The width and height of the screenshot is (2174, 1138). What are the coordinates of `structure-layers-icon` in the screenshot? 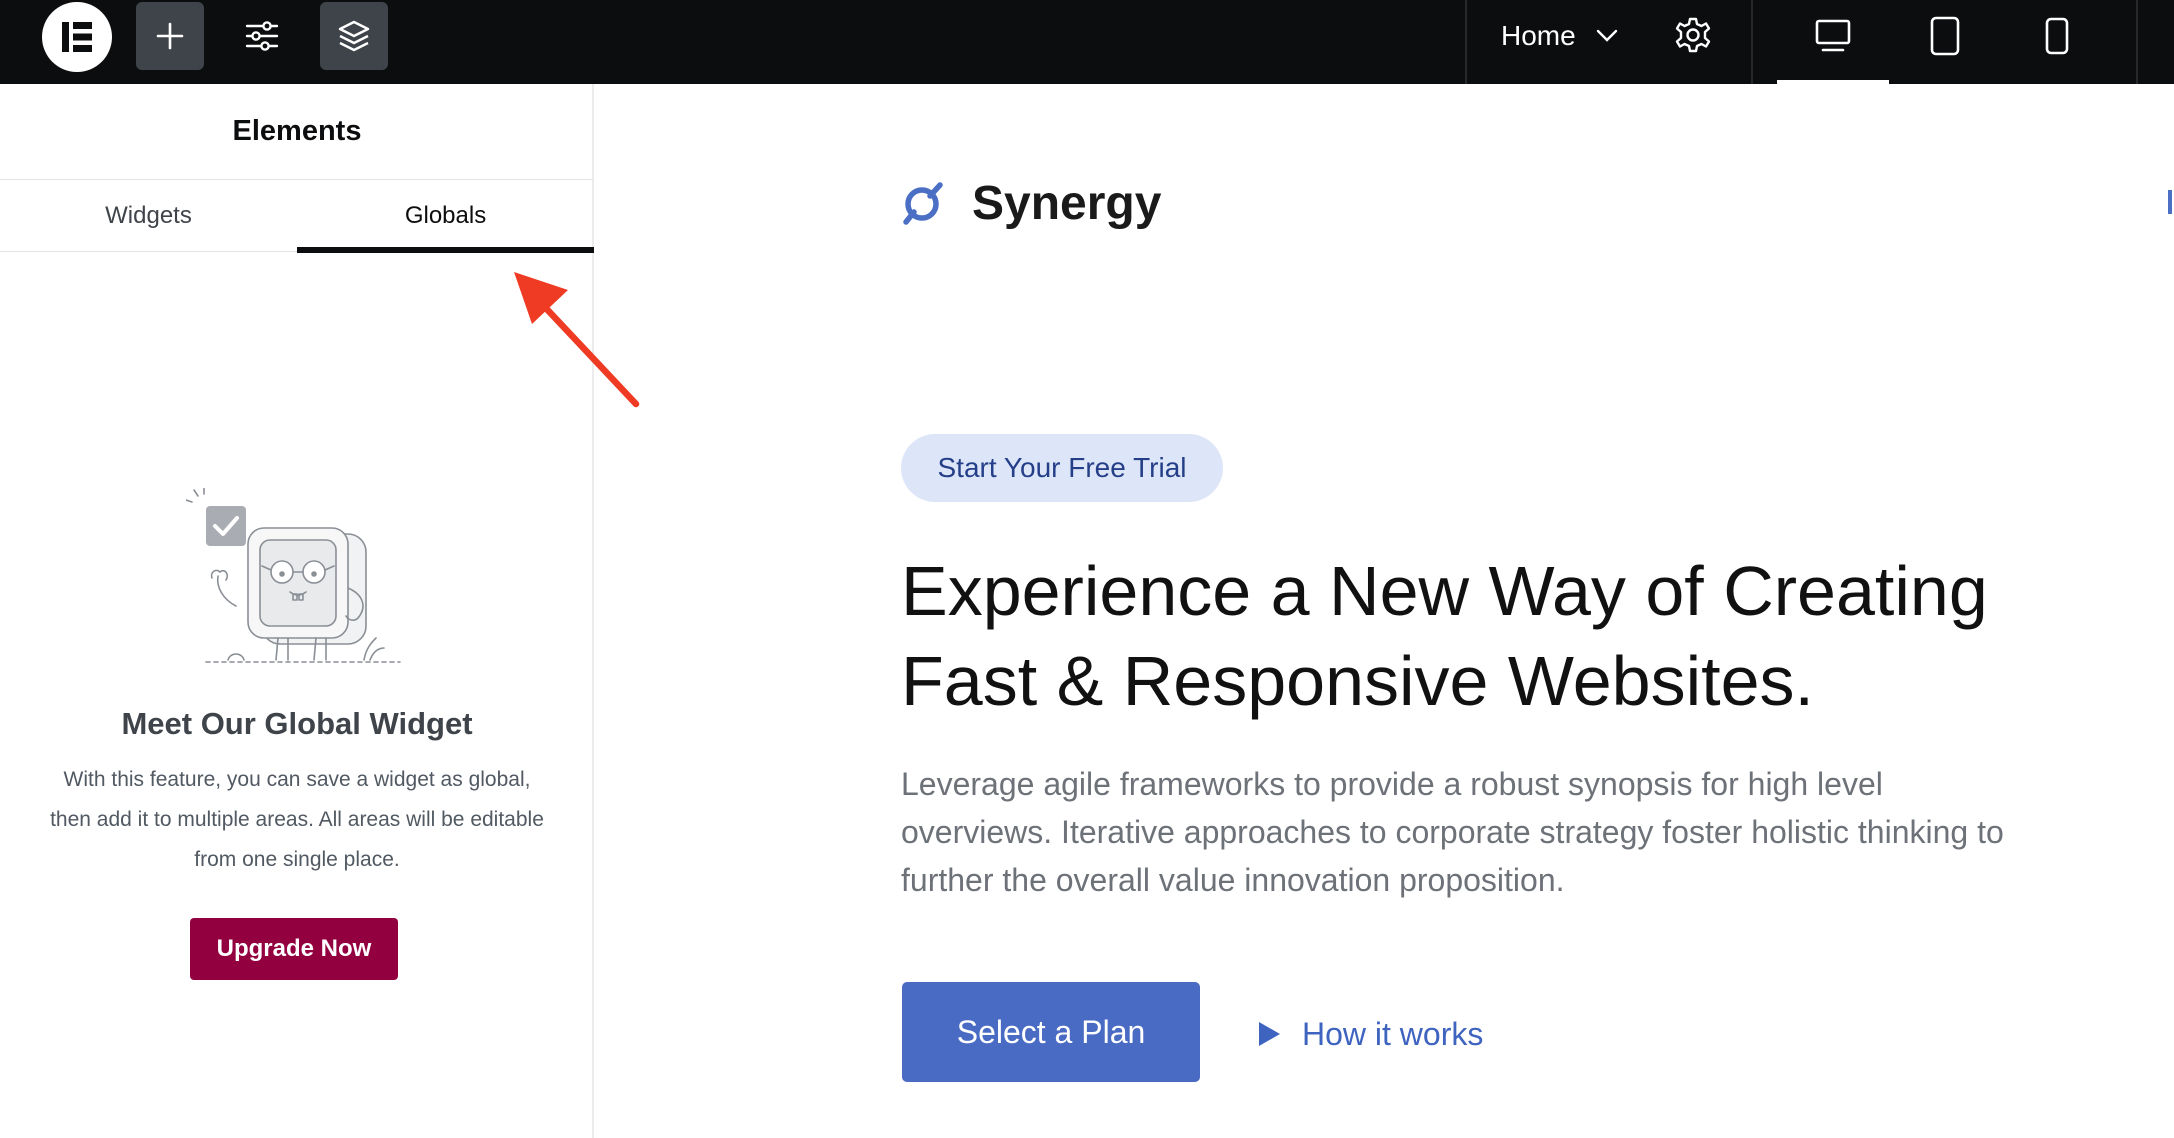 It's located at (354, 36).